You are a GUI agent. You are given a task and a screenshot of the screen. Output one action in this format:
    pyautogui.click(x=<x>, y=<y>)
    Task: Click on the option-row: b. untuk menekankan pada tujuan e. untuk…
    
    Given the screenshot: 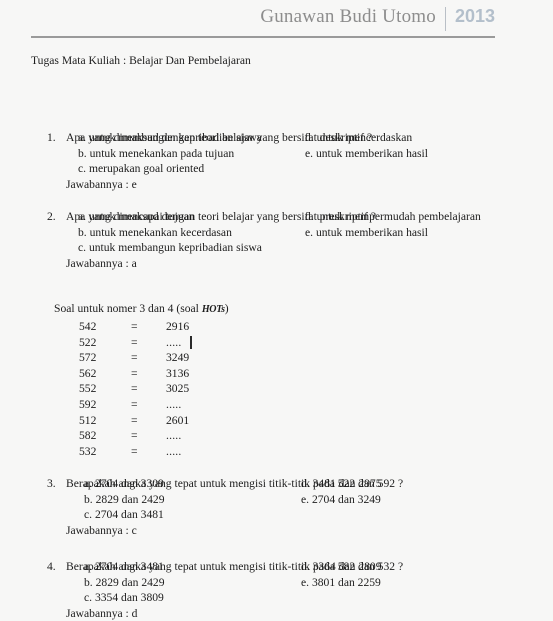 What is the action you would take?
    pyautogui.click(x=276, y=154)
    